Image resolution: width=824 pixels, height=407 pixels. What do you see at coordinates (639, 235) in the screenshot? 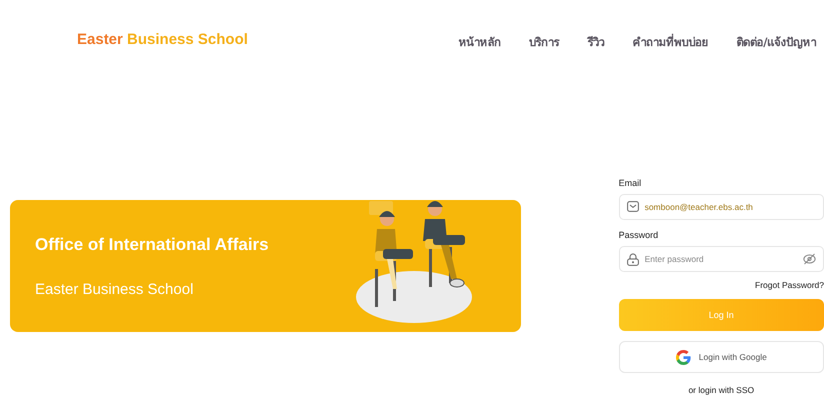
I see `field-label: Password` at bounding box center [639, 235].